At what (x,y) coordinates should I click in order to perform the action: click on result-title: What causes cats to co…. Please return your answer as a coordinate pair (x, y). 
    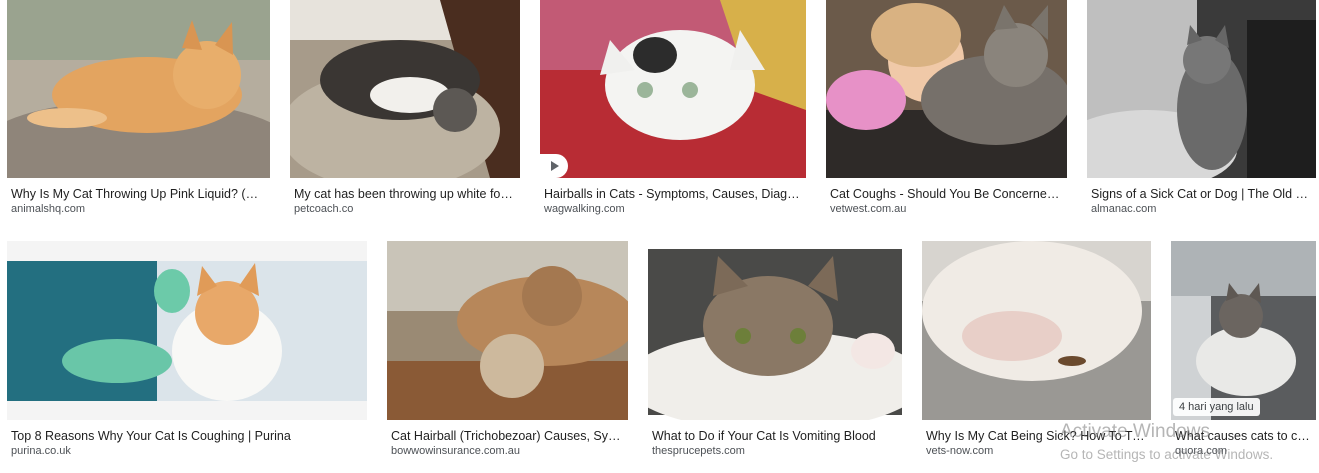
    Looking at the image, I should click on (1243, 436).